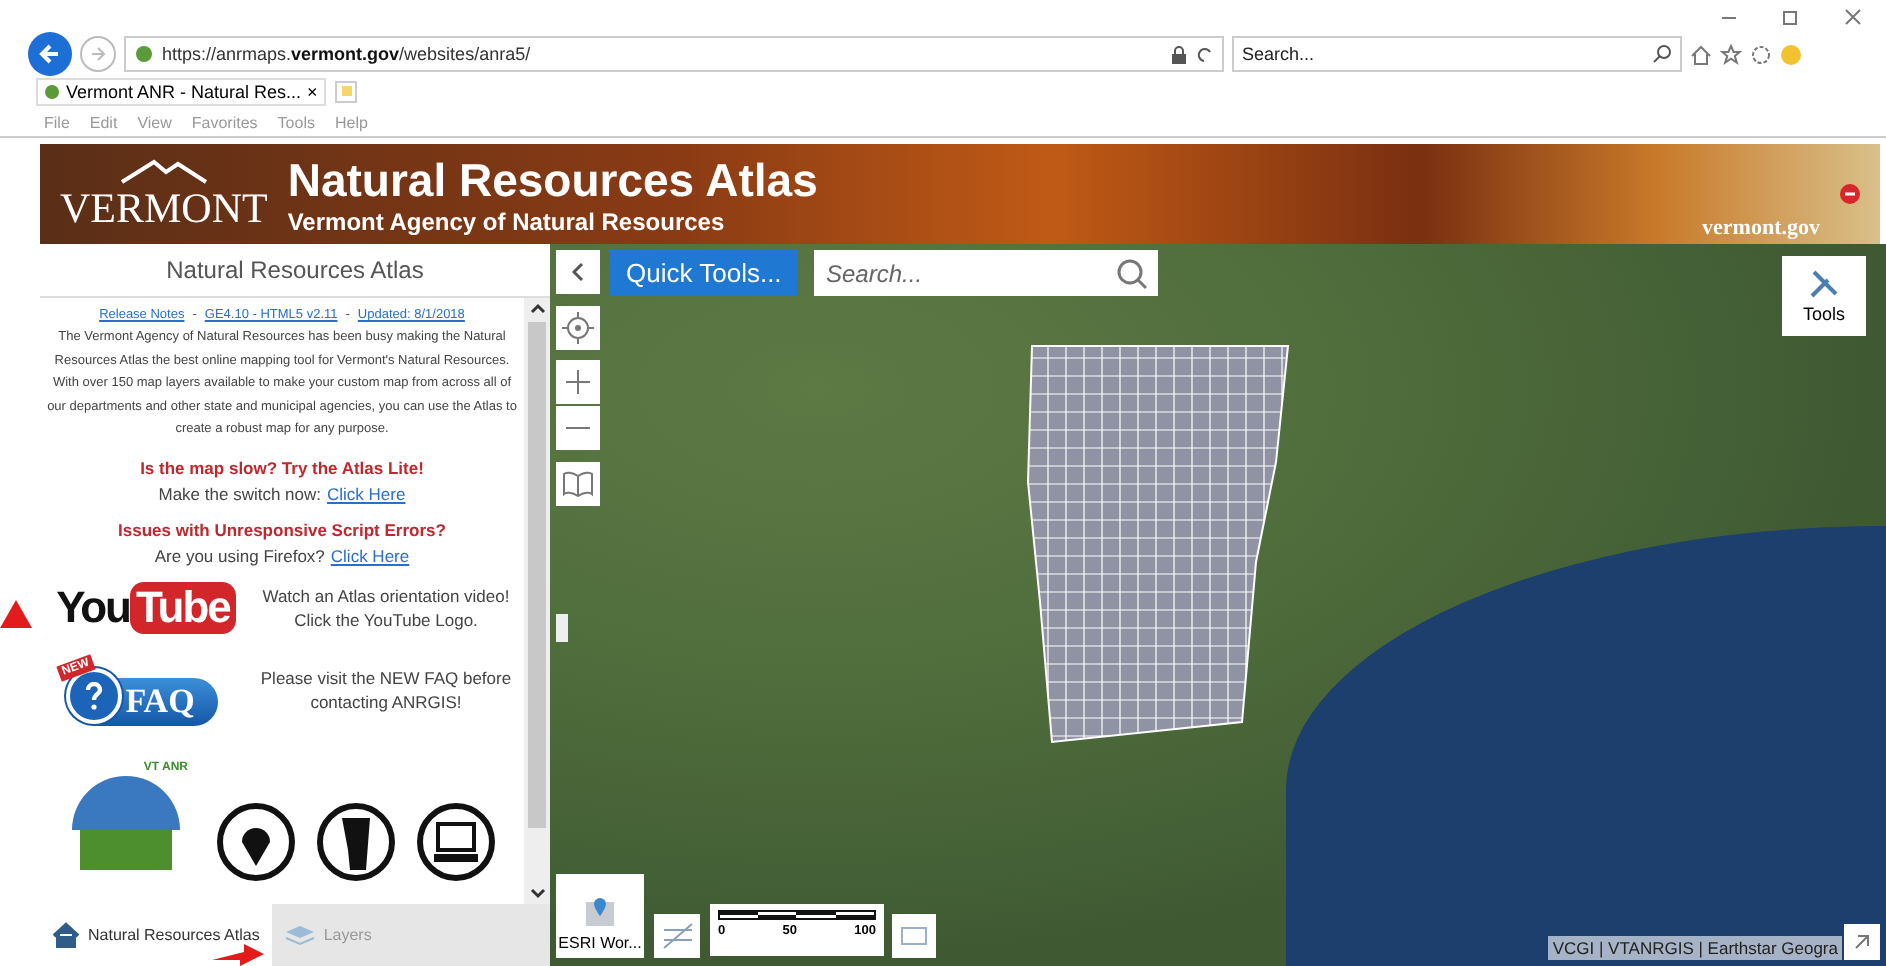 The image size is (1886, 966). I want to click on collapse-panel-button, so click(578, 272).